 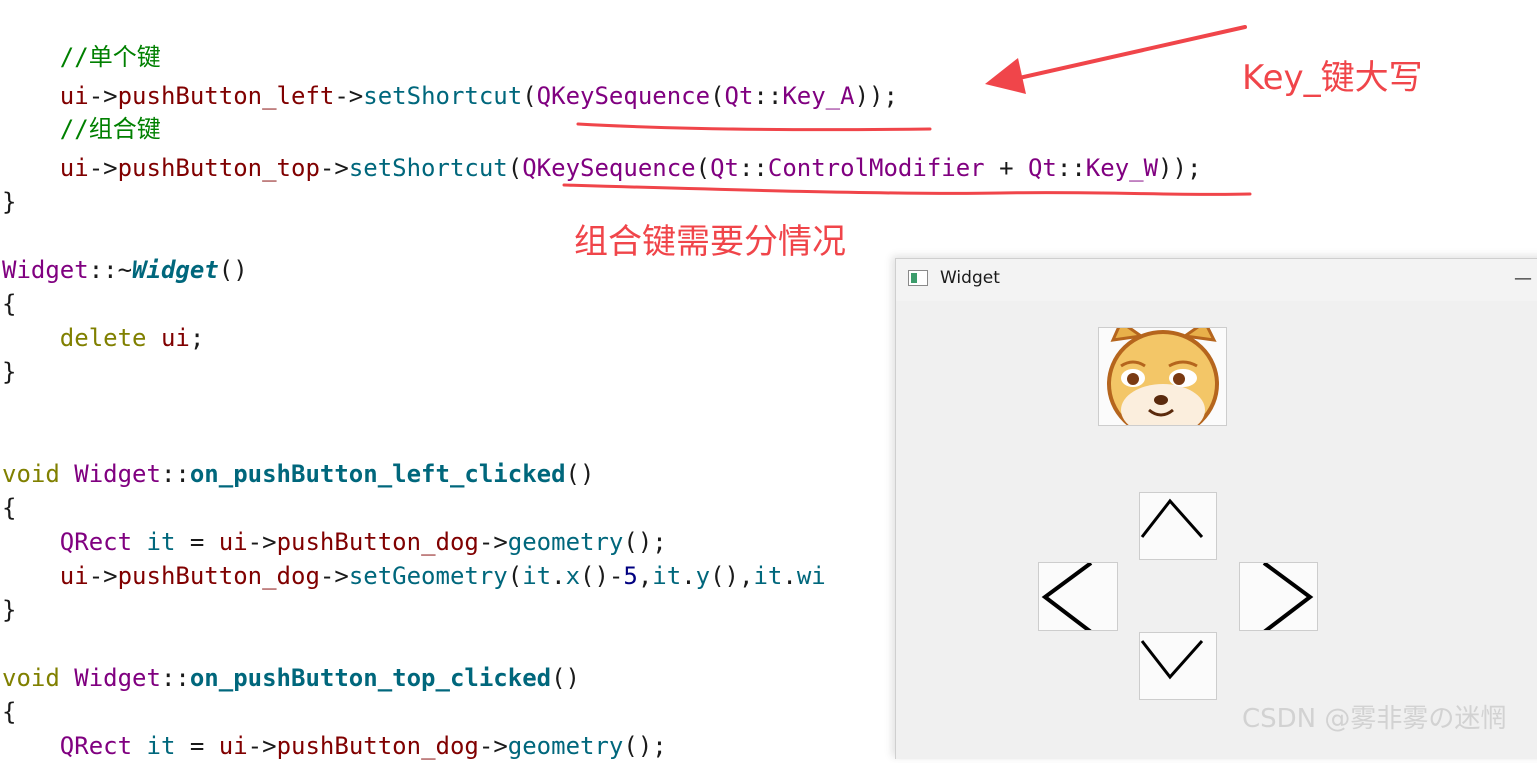 I want to click on code-token: geometry, so click(x=565, y=542).